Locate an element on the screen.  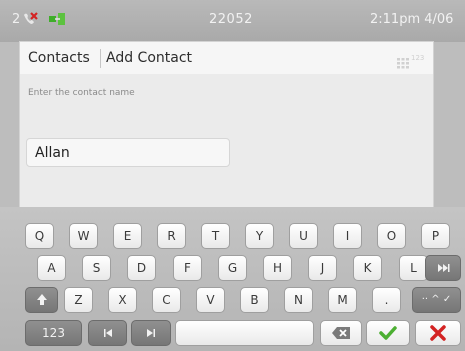
key-w: W is located at coordinates (83, 236).